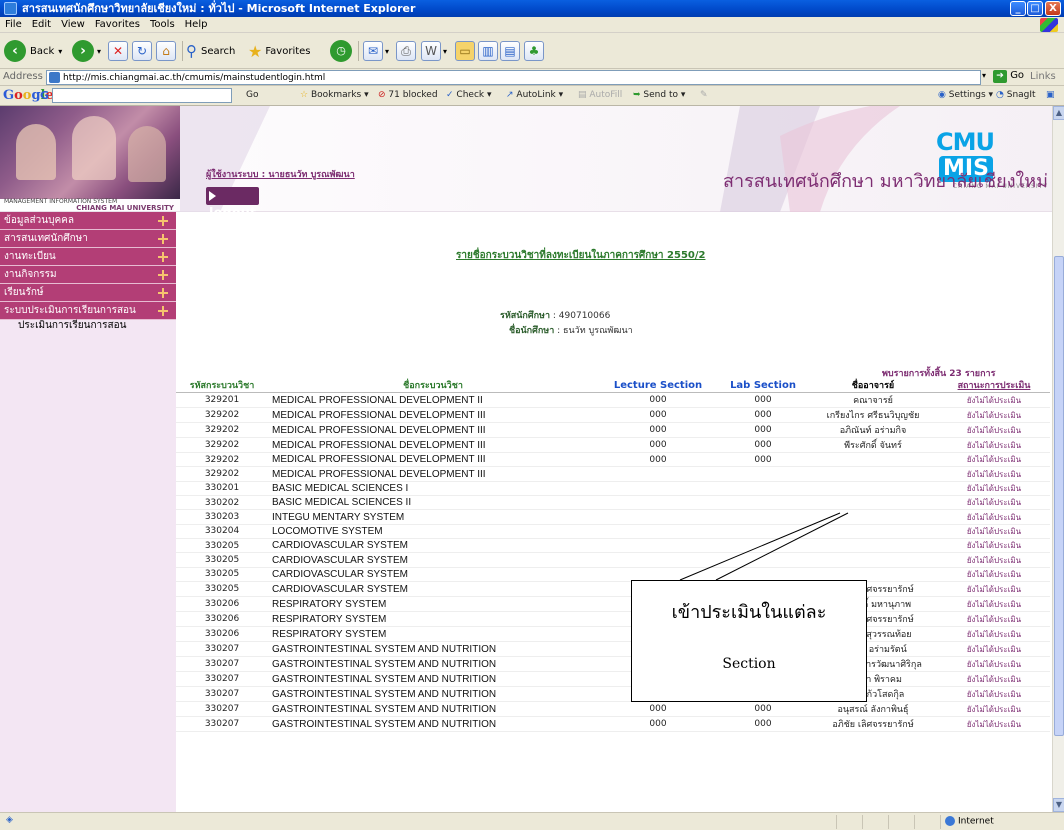 This screenshot has width=1064, height=830. Describe the element at coordinates (406, 51) in the screenshot. I see `print-button: ⎙` at that location.